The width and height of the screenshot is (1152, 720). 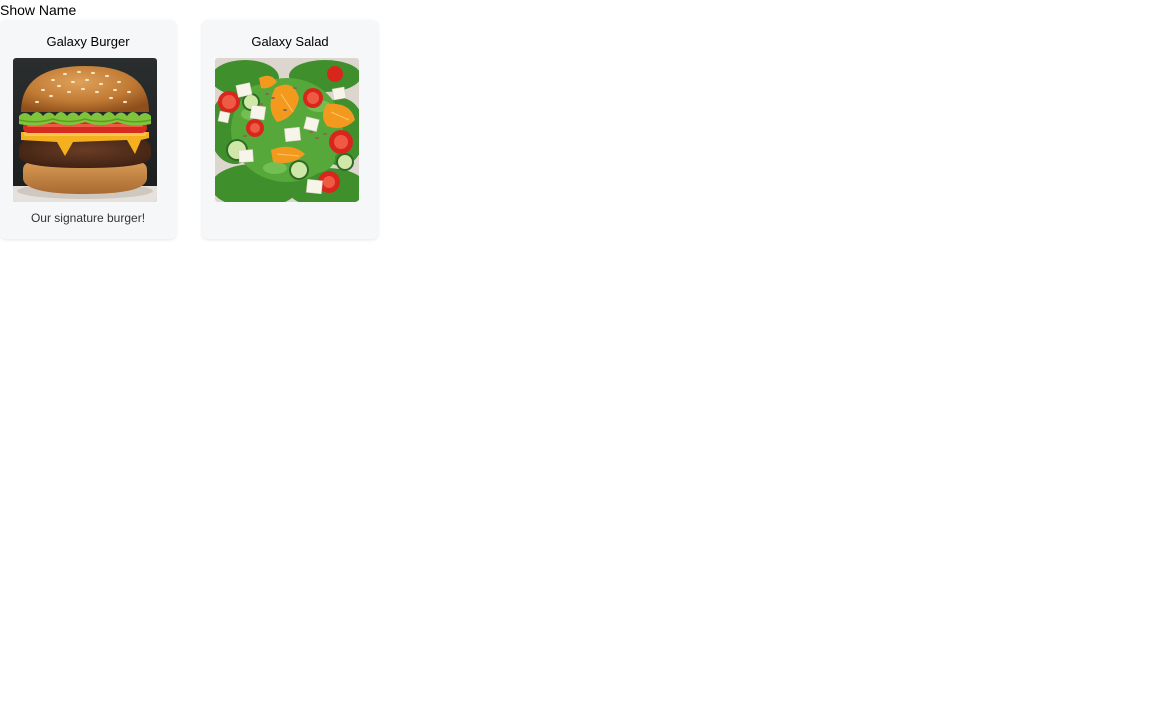 I want to click on menu-card-galaxy-salad: Galaxy Salad, so click(x=290, y=129).